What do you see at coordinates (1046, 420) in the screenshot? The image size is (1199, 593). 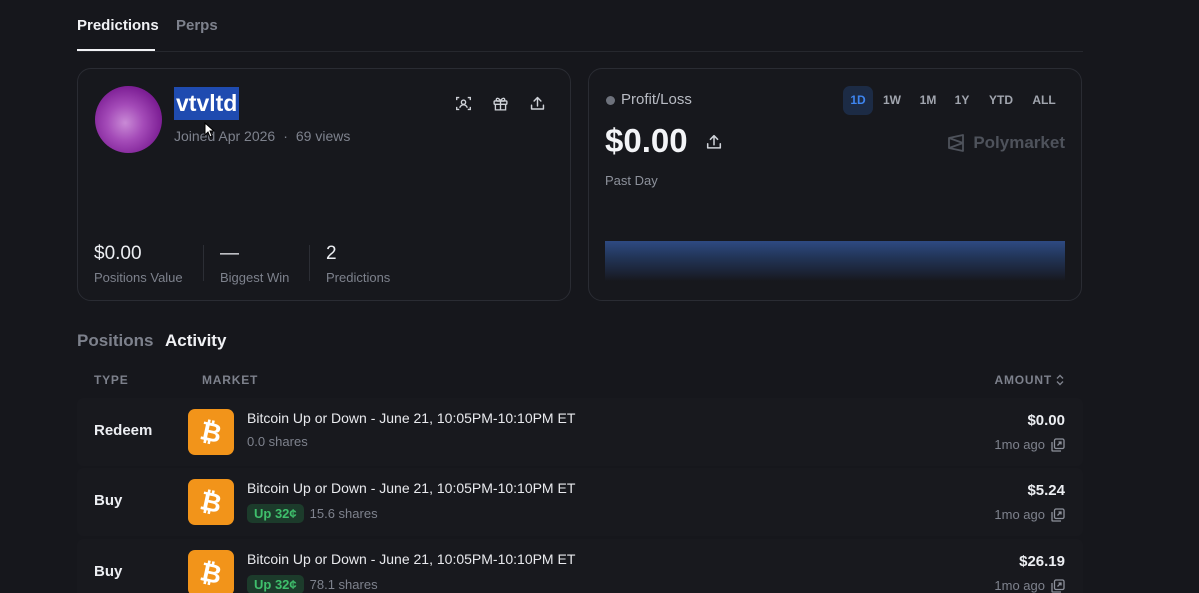 I see `amount: $0.00` at bounding box center [1046, 420].